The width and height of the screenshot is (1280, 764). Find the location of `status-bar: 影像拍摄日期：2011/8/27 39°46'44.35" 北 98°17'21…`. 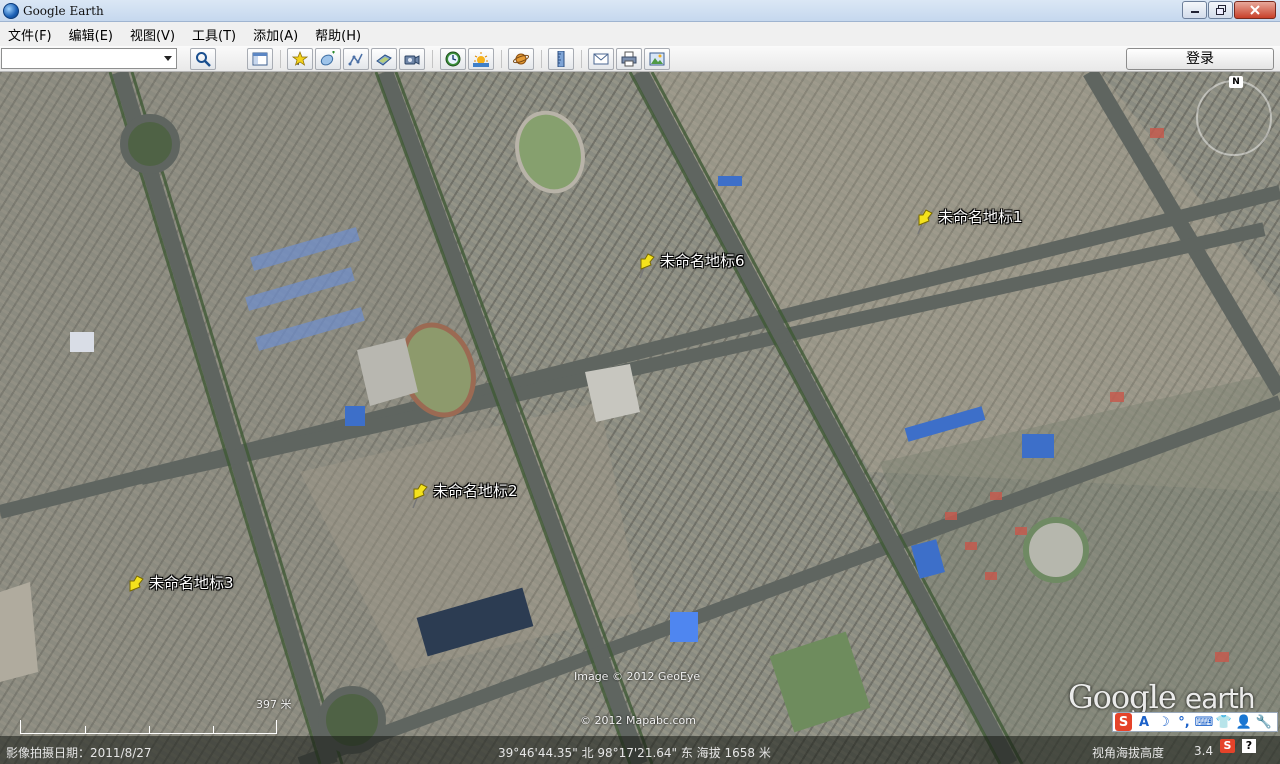

status-bar: 影像拍摄日期：2011/8/27 39°46'44.35" 北 98°17'21… is located at coordinates (640, 750).